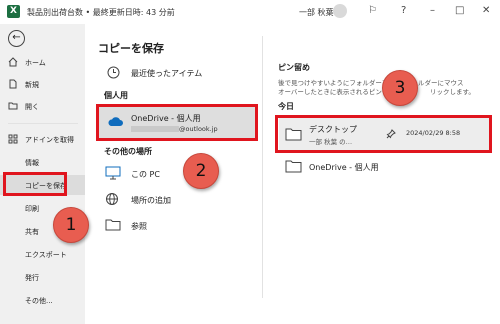  What do you see at coordinates (113, 173) in the screenshot?
I see `computer-icon` at bounding box center [113, 173].